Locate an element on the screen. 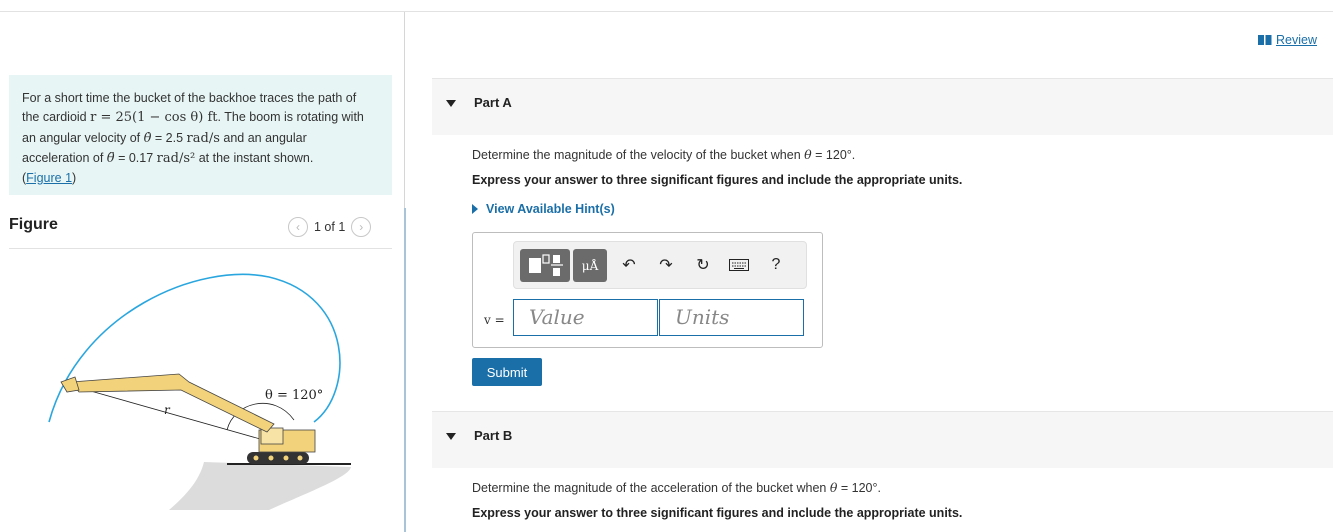 The width and height of the screenshot is (1333, 532). backhoe-boom is located at coordinates (172, 403).